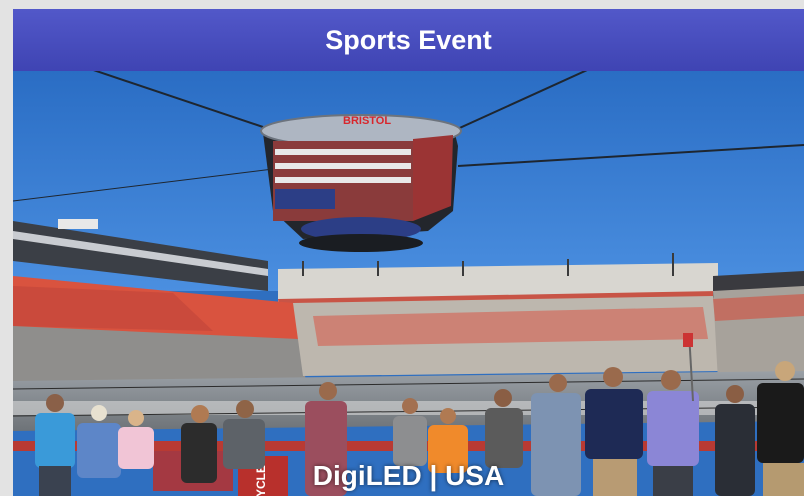  Describe the element at coordinates (408, 475) in the screenshot. I see `caption: DigiLED | USA` at that location.